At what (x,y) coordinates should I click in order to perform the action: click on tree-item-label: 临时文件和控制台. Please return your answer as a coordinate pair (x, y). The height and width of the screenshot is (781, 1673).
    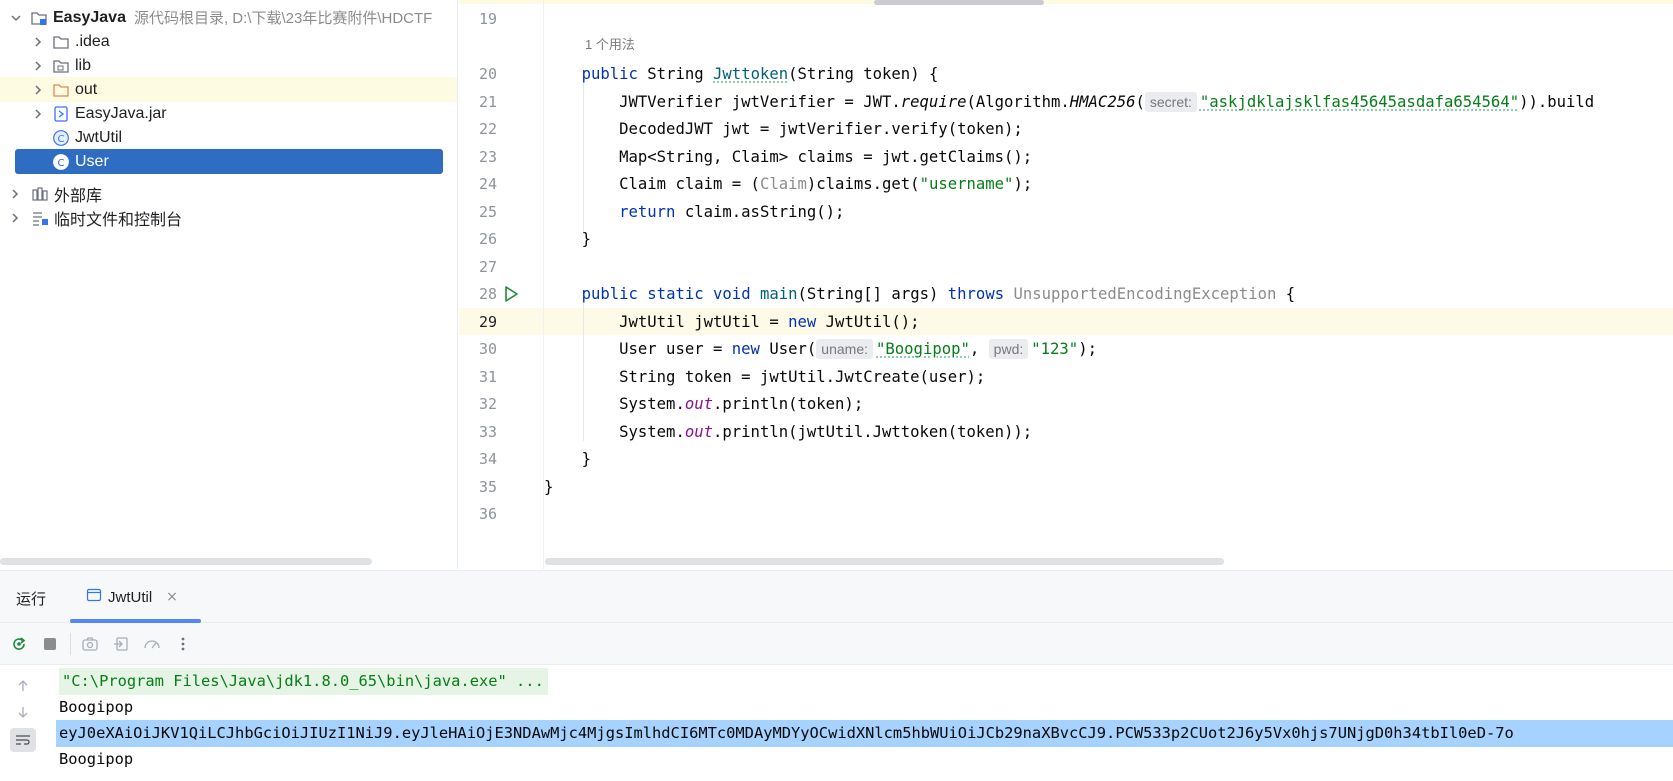
    Looking at the image, I should click on (118, 220).